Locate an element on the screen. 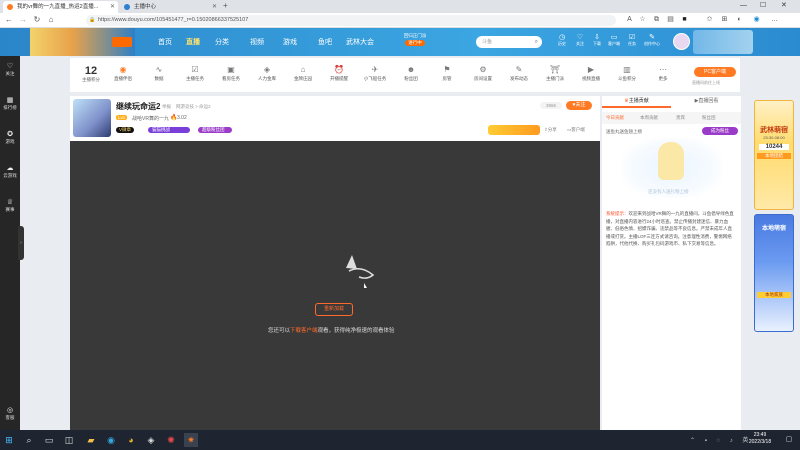 The image size is (800, 450). tab-today: 今日贡献 is located at coordinates (615, 118).